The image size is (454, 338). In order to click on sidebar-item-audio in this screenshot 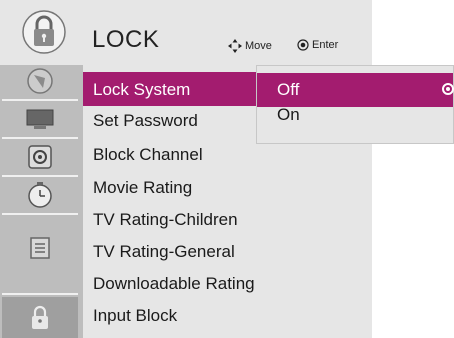, I will do `click(40, 157)`.